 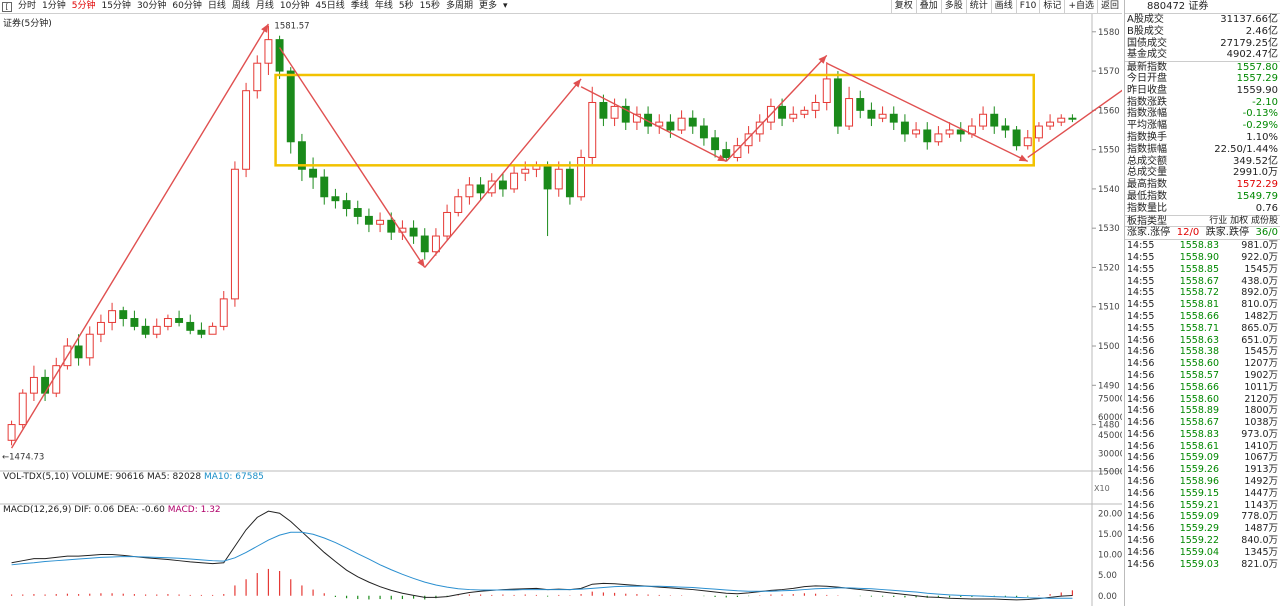 I want to click on period-tab: 60分钟, so click(x=186, y=6).